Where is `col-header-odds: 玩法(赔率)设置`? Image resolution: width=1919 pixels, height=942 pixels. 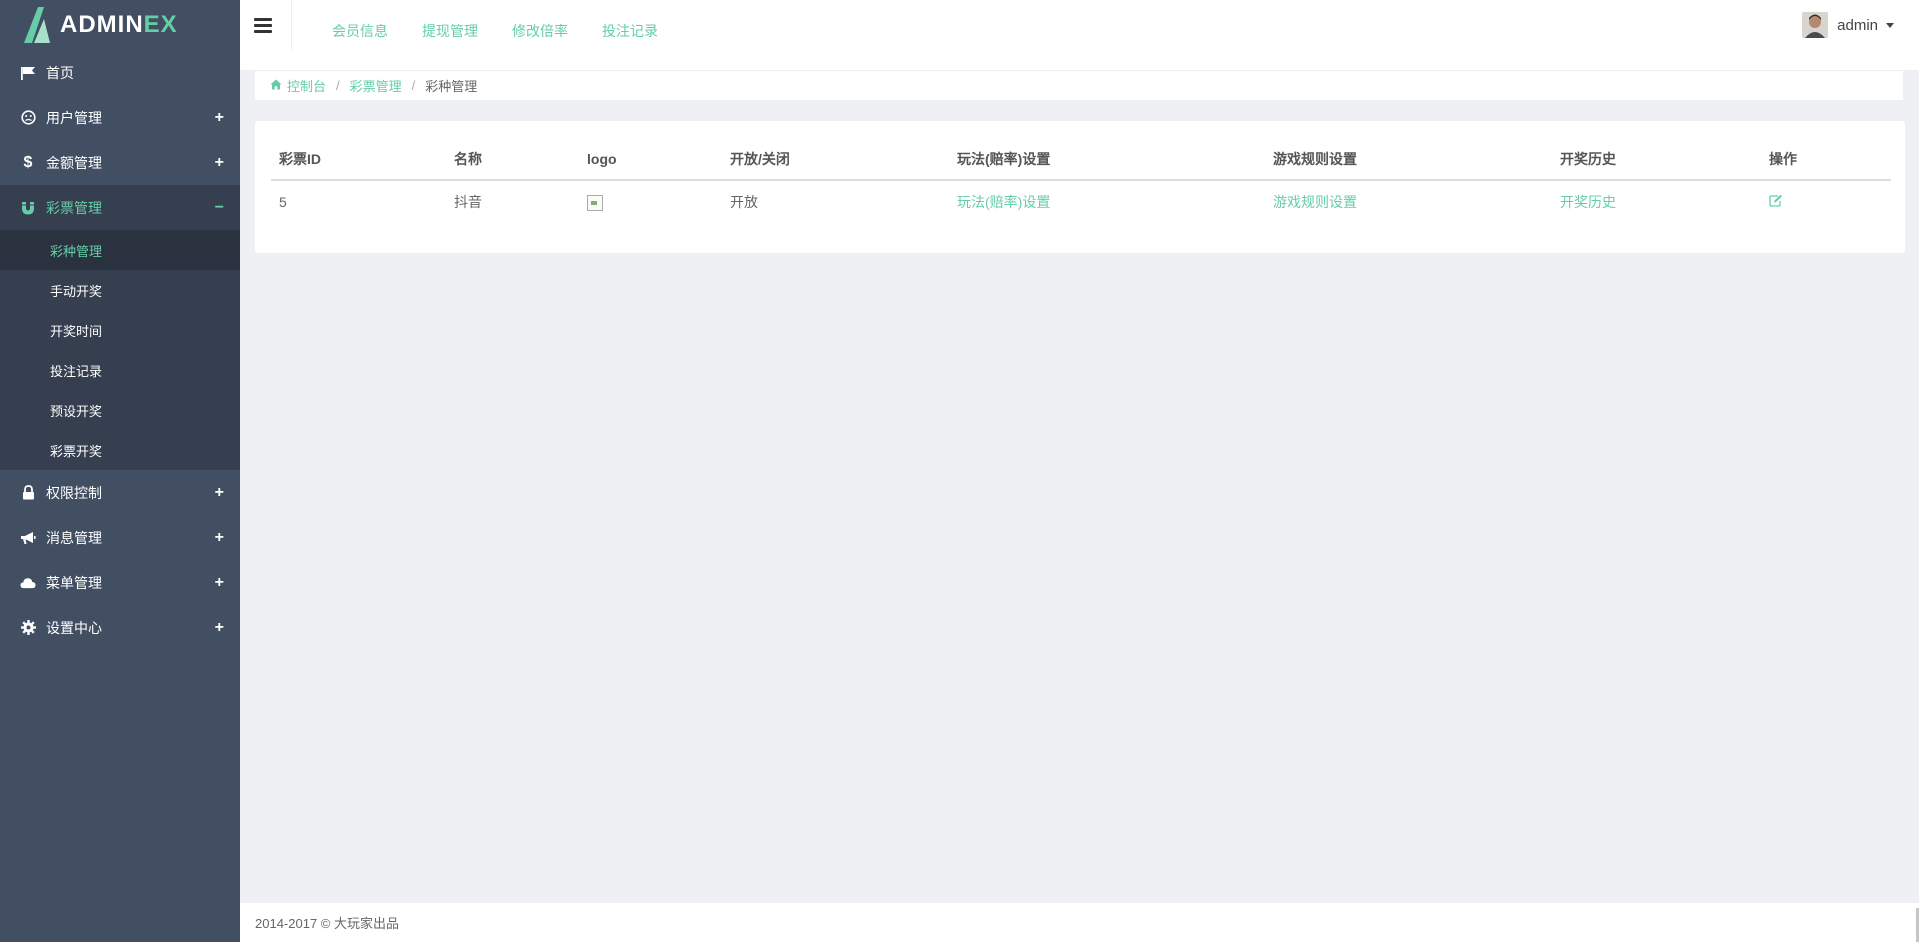
col-header-odds: 玩法(赔率)设置 is located at coordinates (1107, 160).